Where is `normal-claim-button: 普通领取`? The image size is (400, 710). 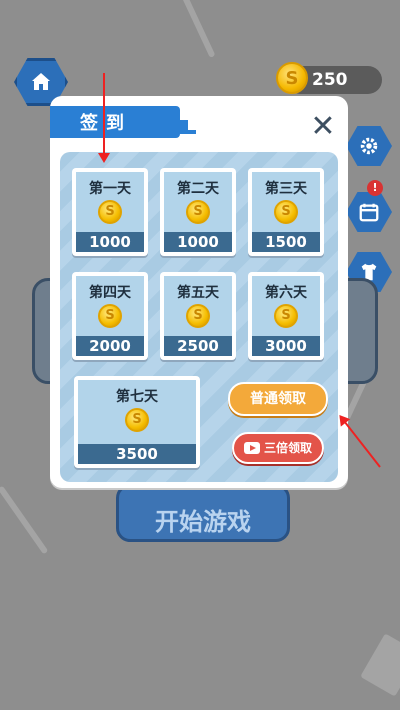
normal-claim-button: 普通领取 is located at coordinates (278, 399).